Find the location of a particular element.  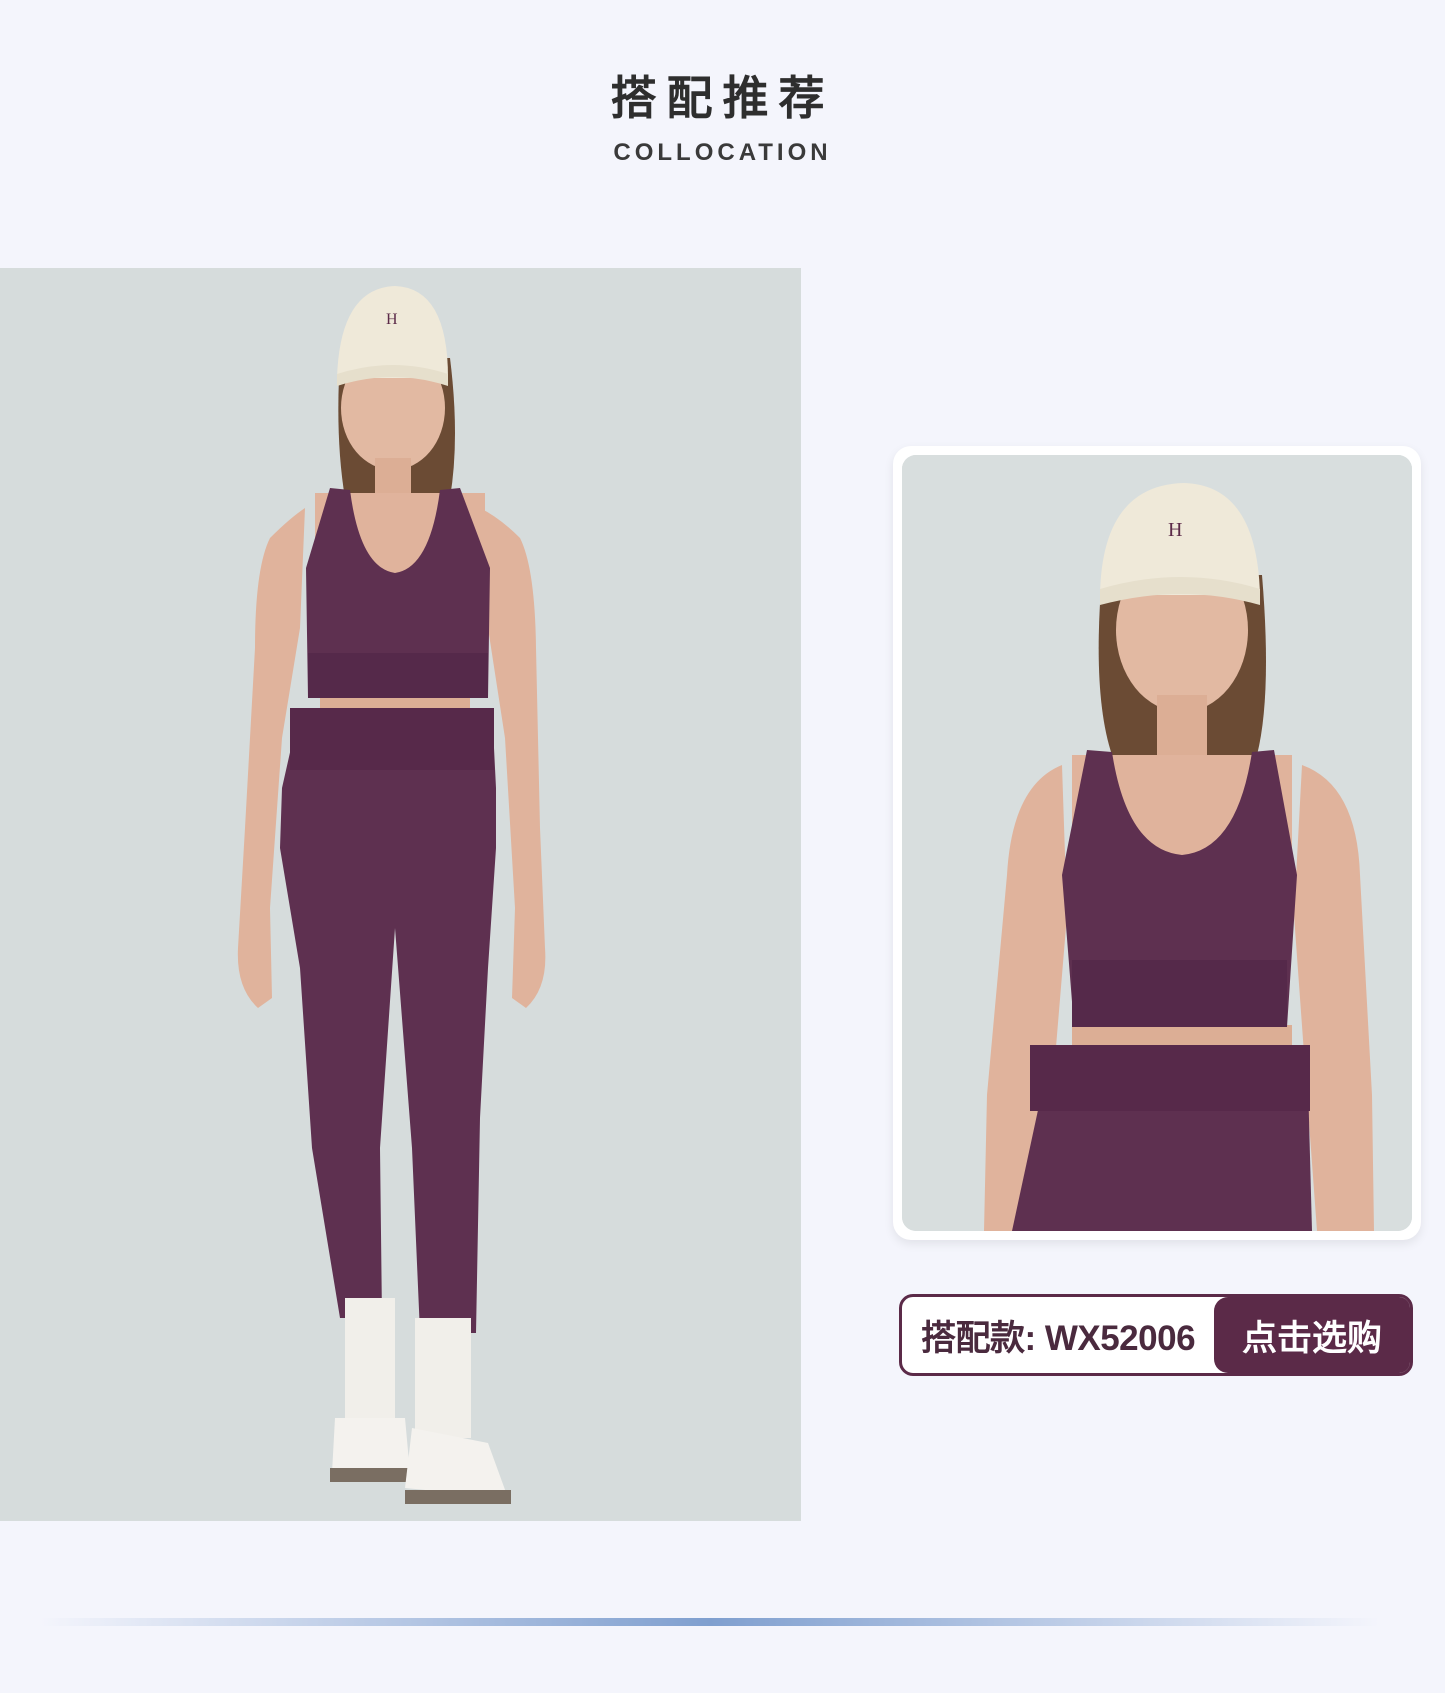

collocation-code-label: 搭配款: WX52006 is located at coordinates (1058, 1338).